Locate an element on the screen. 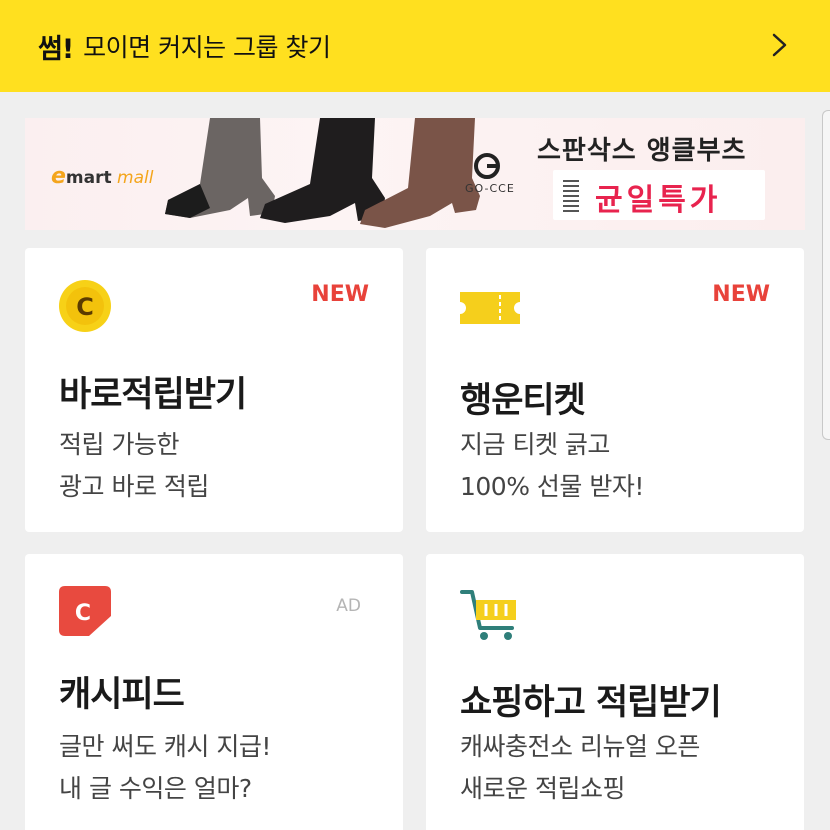  coin-c-icon: C is located at coordinates (85, 306).